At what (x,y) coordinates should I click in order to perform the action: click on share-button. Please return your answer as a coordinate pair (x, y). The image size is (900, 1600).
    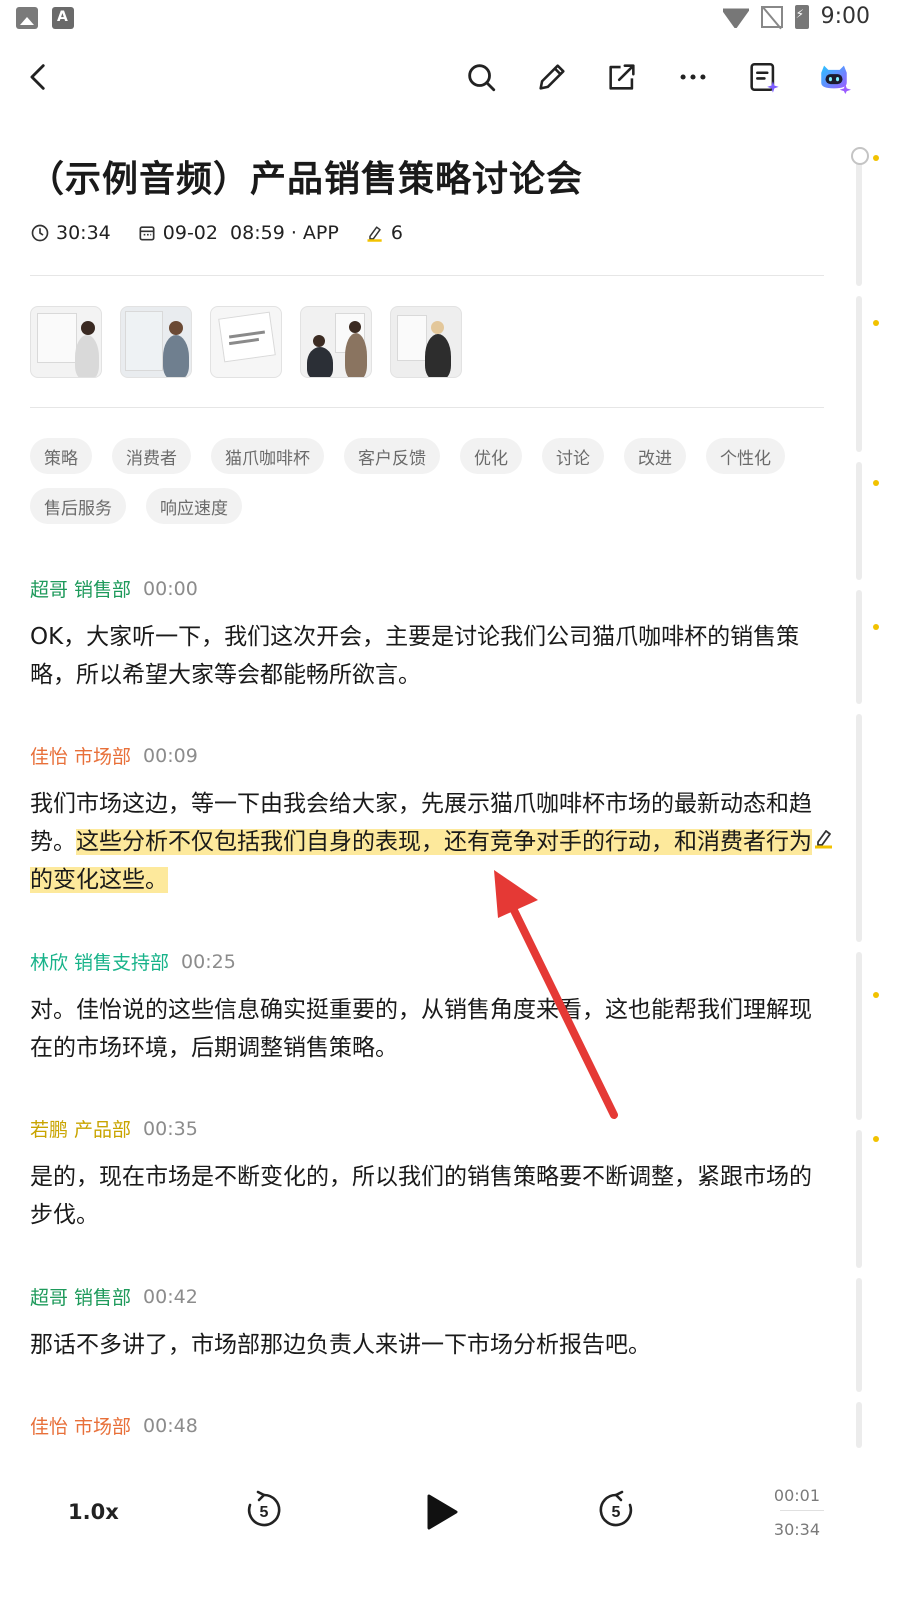
    Looking at the image, I should click on (622, 77).